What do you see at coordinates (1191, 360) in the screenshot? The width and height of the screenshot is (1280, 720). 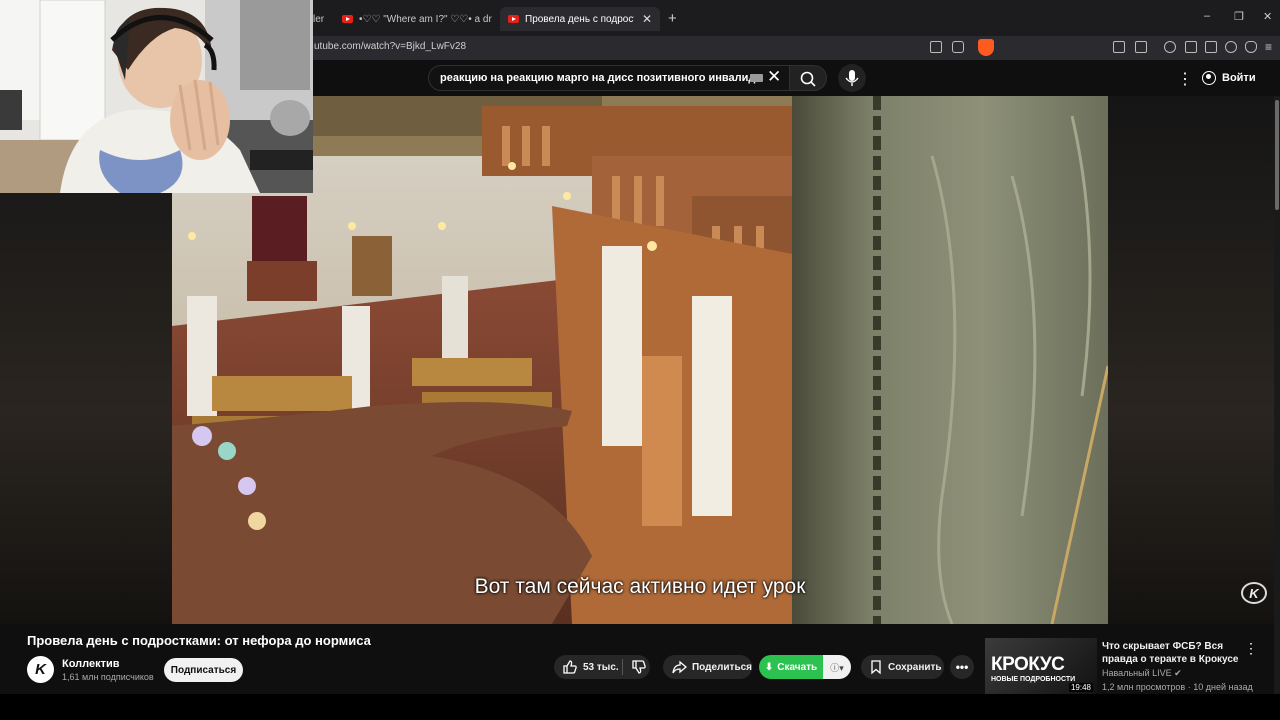 I see `player-letterbox-right` at bounding box center [1191, 360].